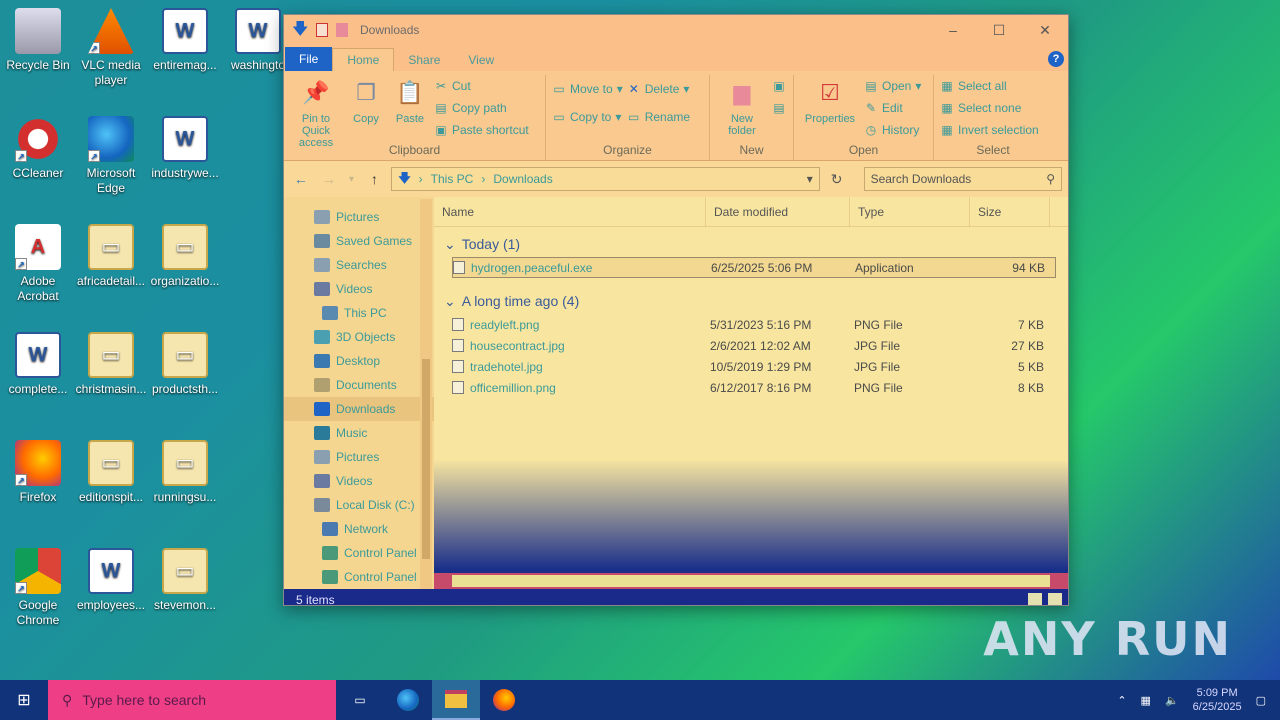 The height and width of the screenshot is (720, 1280). Describe the element at coordinates (481, 86) in the screenshot. I see `cut-button: ✂ Cut` at that location.